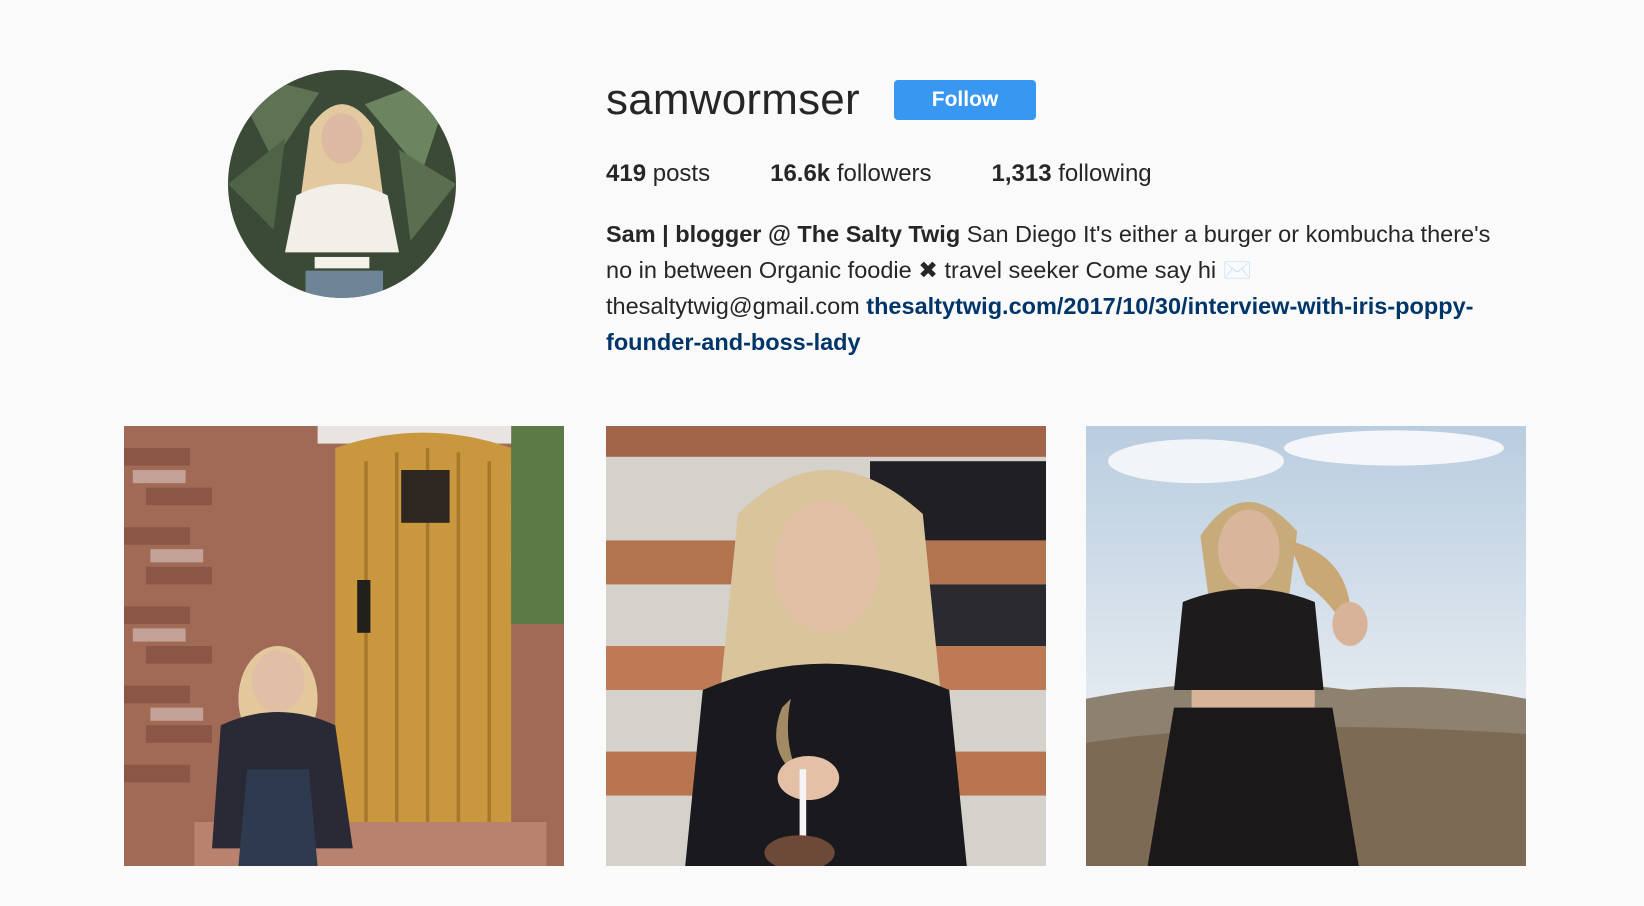  Describe the element at coordinates (800, 173) in the screenshot. I see `followers-count-value: 16.6k` at that location.